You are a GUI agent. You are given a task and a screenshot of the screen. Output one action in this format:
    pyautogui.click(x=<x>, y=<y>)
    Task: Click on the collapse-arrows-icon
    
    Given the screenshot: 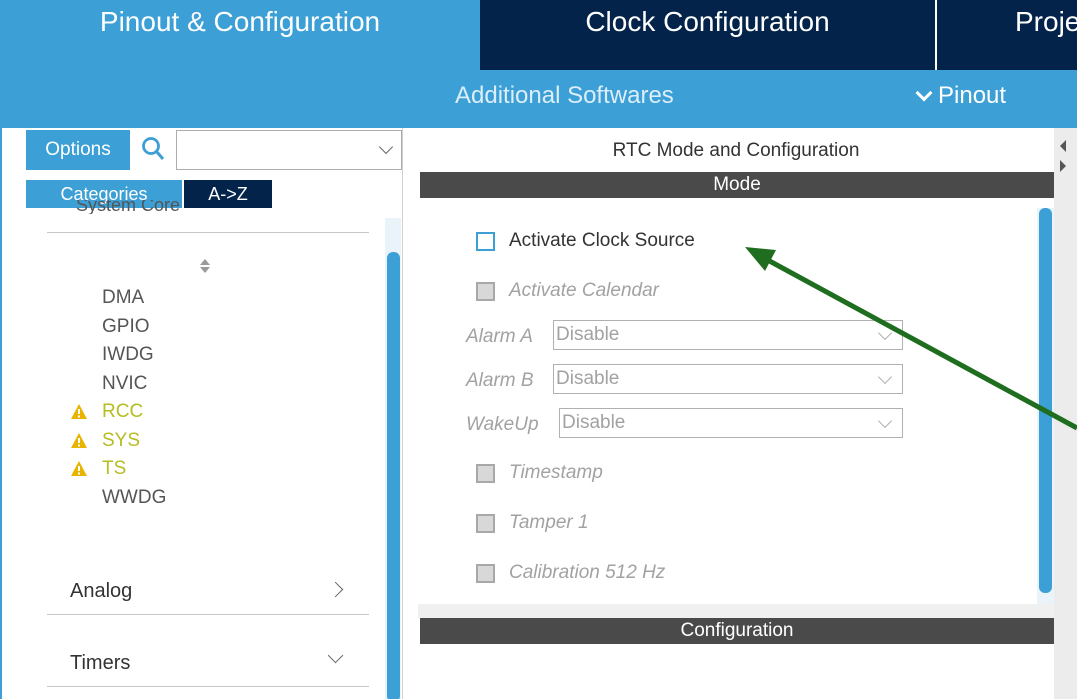 What is the action you would take?
    pyautogui.click(x=1062, y=156)
    